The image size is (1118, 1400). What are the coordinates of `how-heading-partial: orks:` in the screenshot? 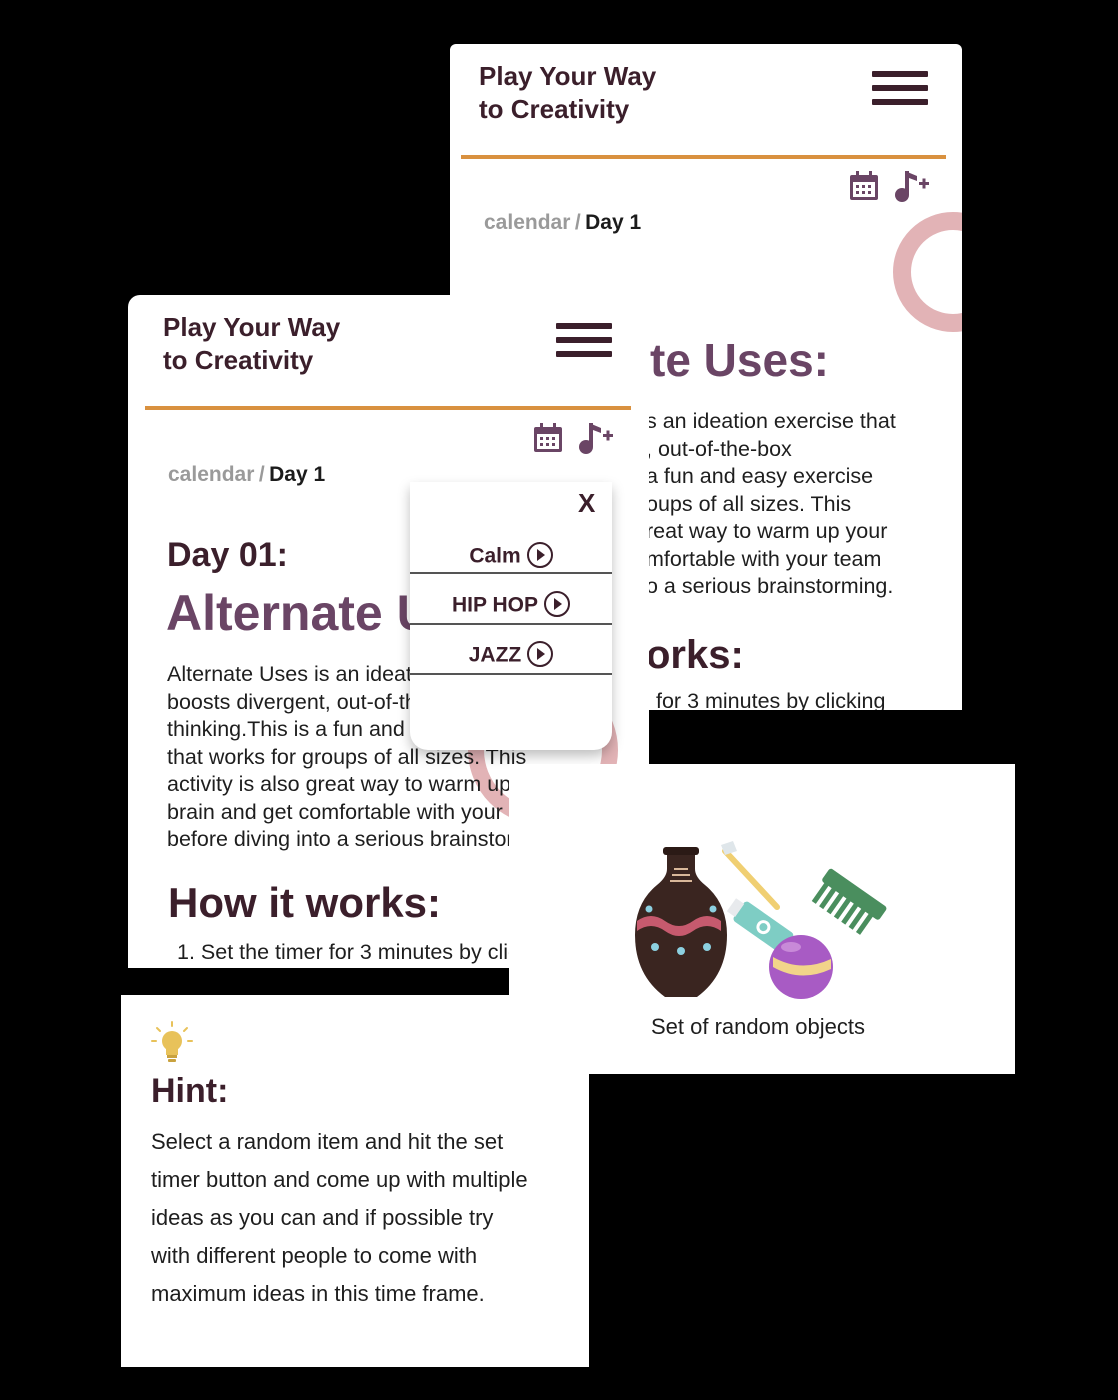 It's located at (695, 655).